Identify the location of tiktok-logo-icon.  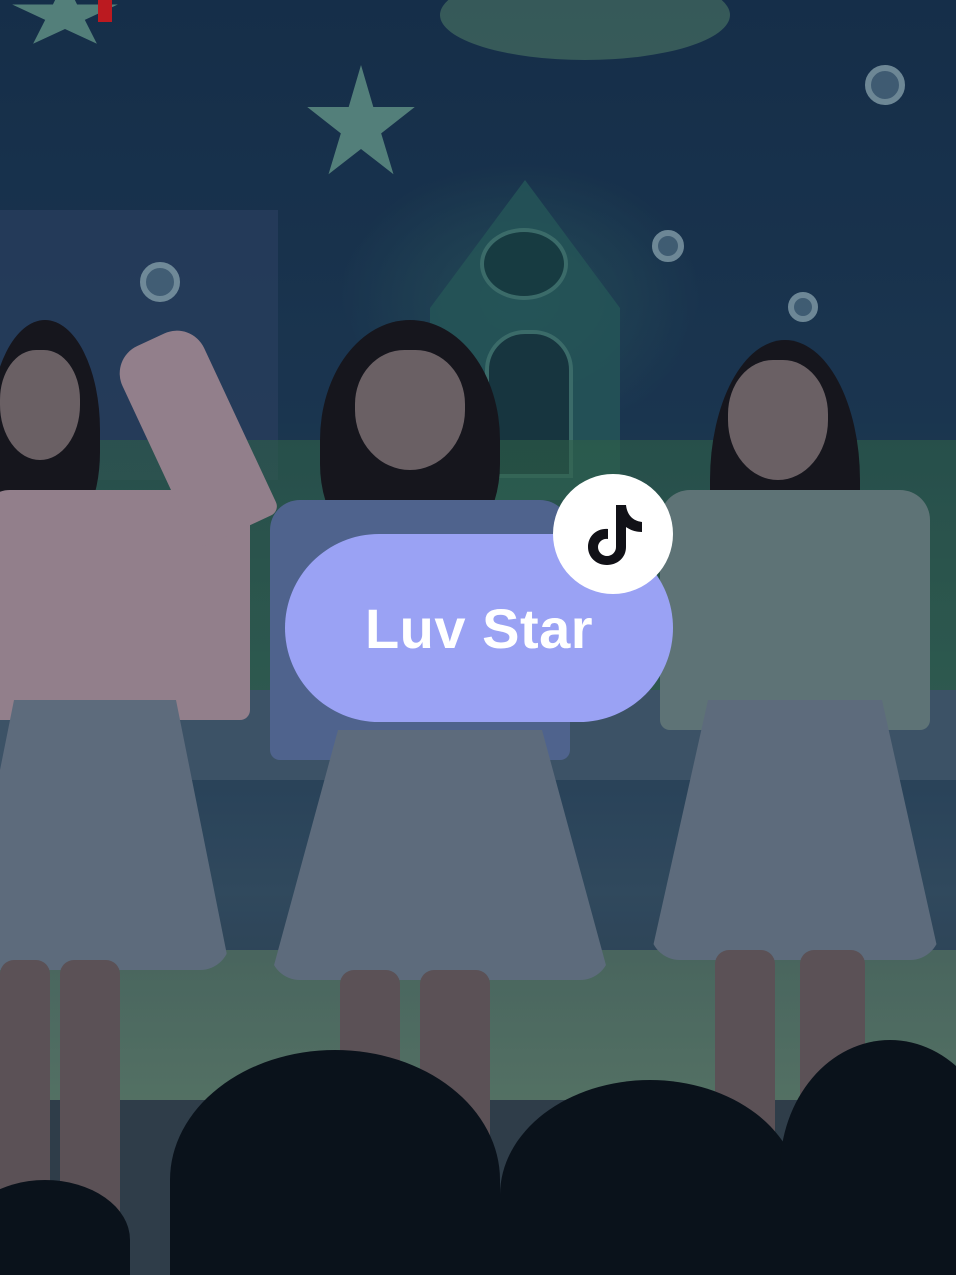
(615, 535).